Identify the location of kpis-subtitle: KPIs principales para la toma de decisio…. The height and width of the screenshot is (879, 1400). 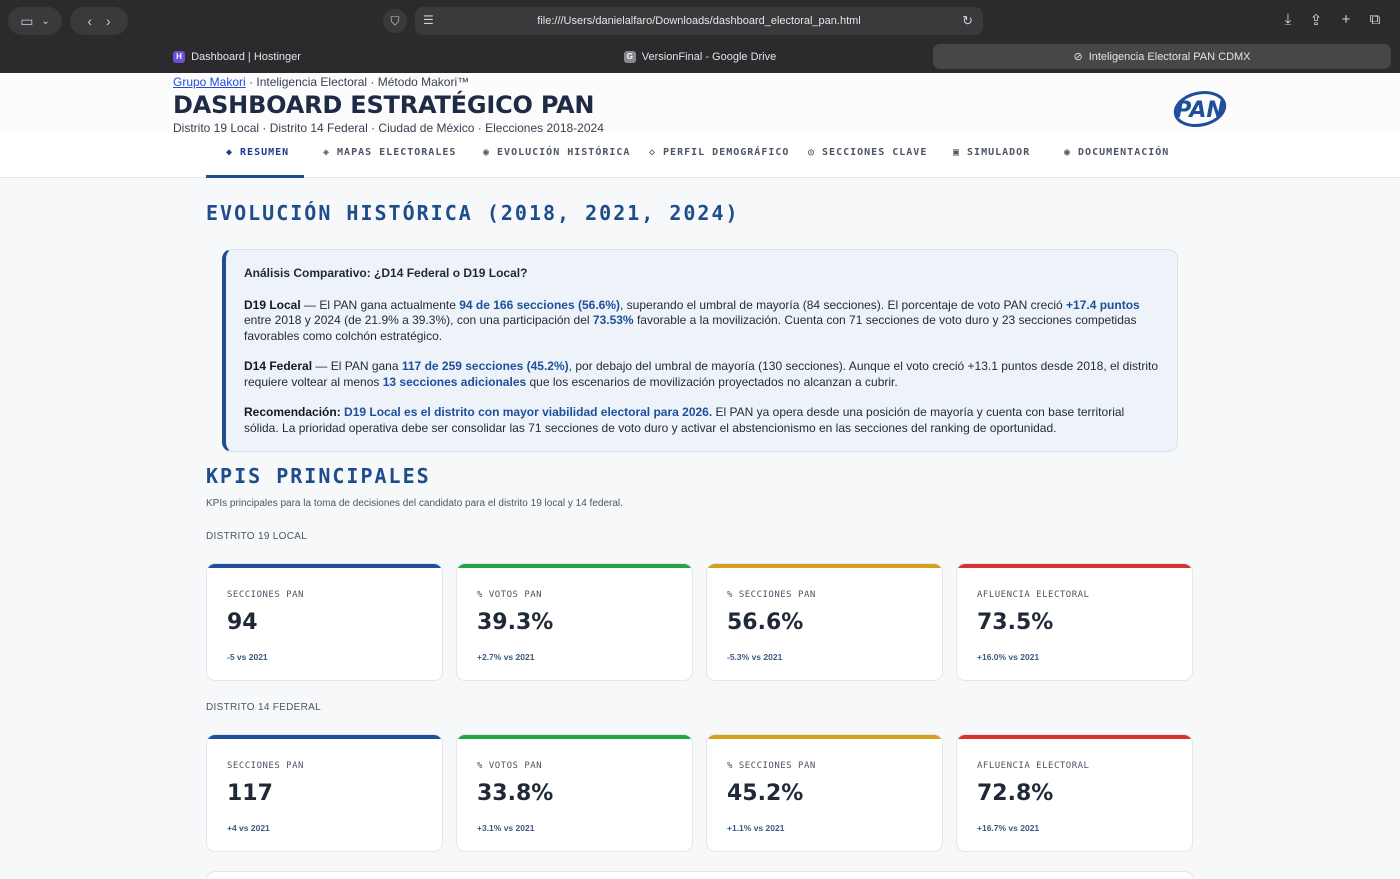
(414, 503).